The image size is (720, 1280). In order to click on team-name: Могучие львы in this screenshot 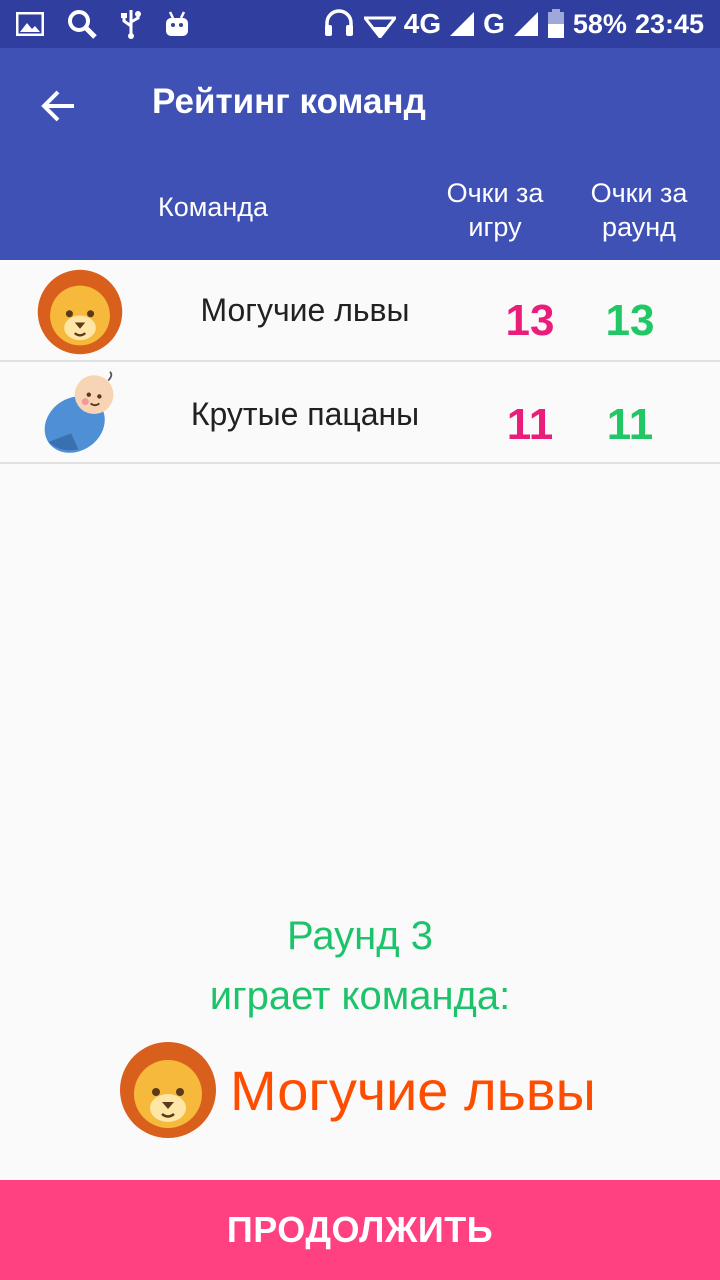, I will do `click(305, 310)`.